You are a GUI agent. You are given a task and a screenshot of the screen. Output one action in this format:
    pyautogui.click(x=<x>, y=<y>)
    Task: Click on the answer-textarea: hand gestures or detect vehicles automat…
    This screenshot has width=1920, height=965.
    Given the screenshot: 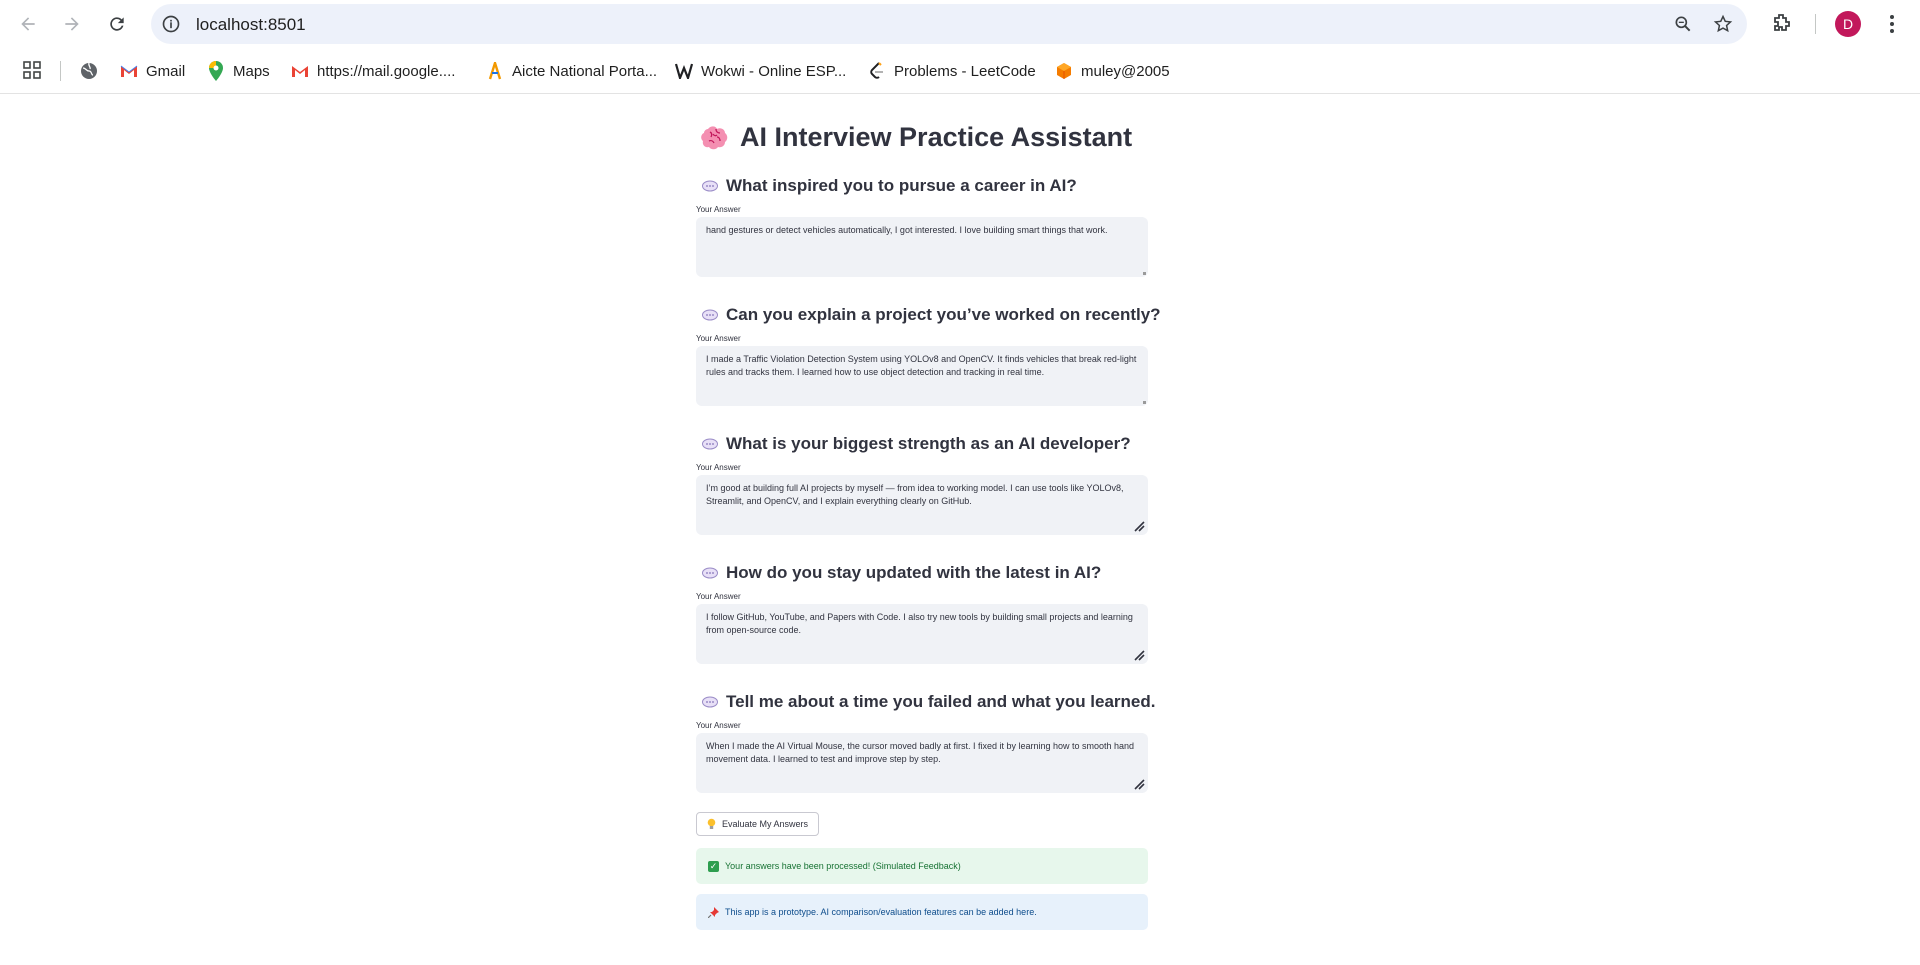 What is the action you would take?
    pyautogui.click(x=922, y=247)
    